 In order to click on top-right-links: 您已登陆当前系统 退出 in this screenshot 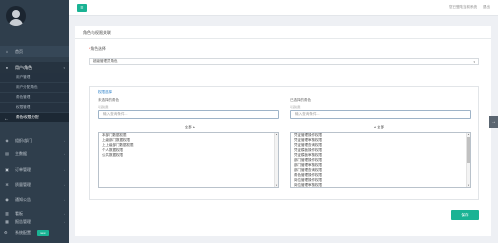, I will do `click(469, 7)`.